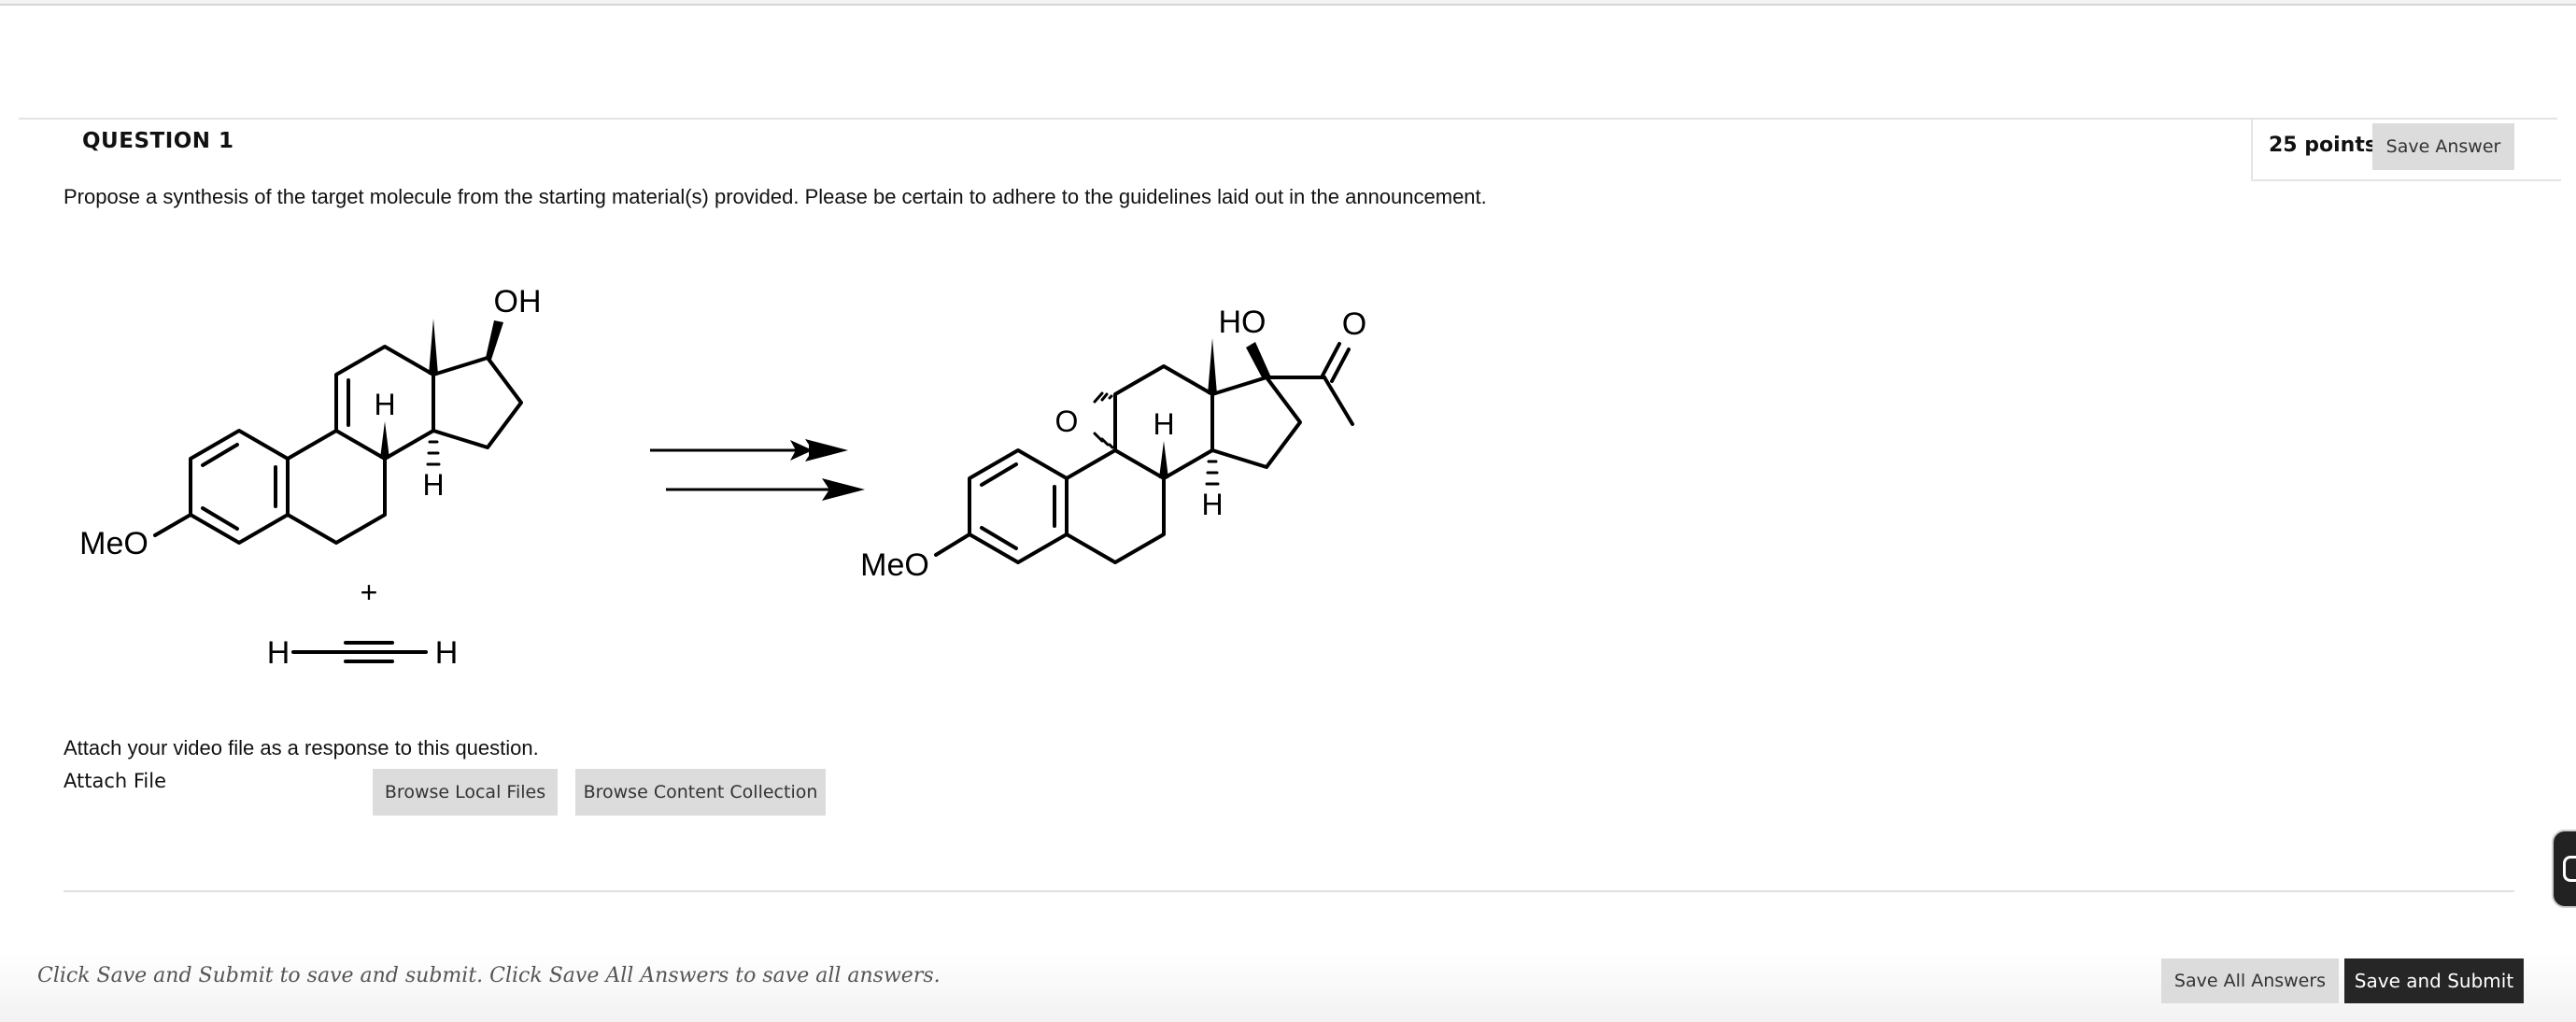 Image resolution: width=2576 pixels, height=1022 pixels. I want to click on target-meo-label: MeO, so click(894, 565).